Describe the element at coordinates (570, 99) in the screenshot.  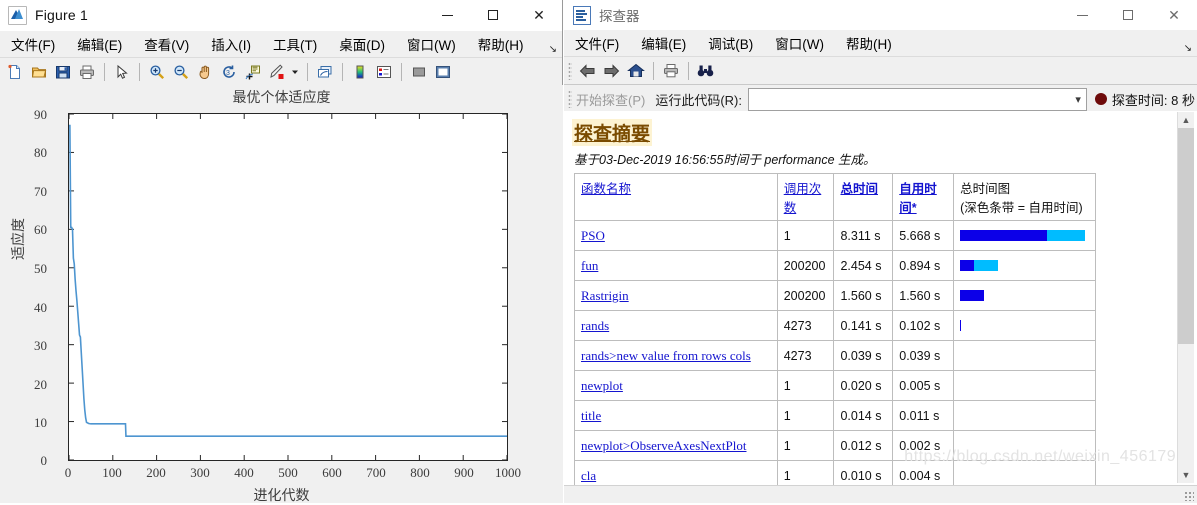
I see `runbar-grip` at that location.